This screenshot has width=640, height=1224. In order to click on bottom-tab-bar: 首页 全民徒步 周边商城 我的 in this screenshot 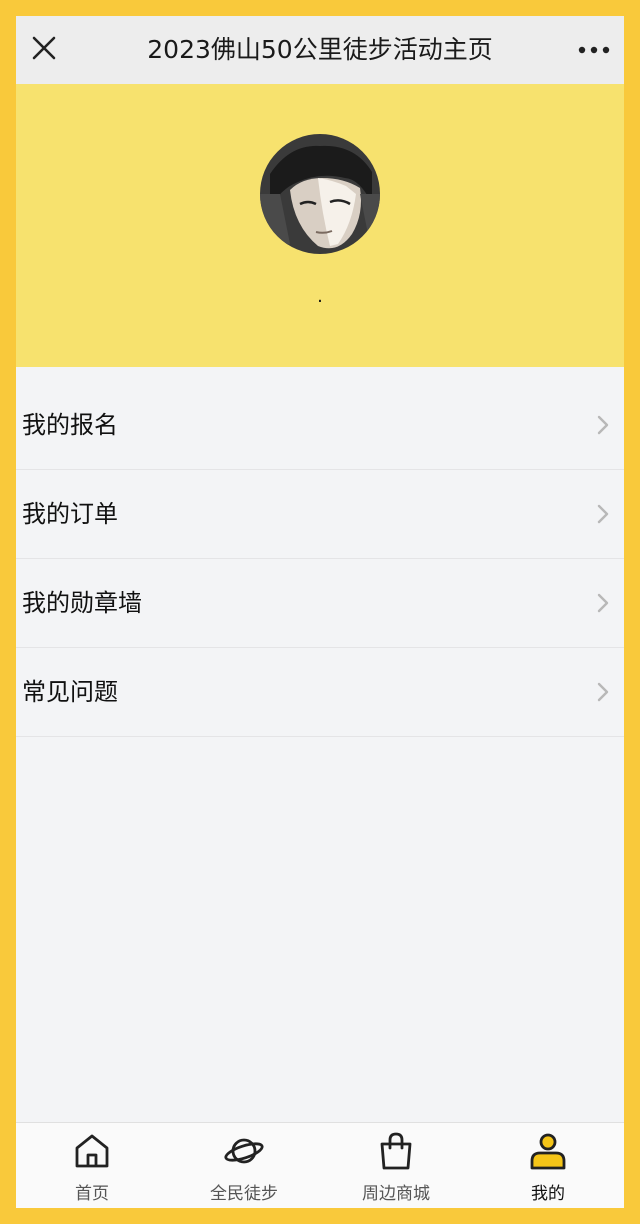, I will do `click(320, 1165)`.